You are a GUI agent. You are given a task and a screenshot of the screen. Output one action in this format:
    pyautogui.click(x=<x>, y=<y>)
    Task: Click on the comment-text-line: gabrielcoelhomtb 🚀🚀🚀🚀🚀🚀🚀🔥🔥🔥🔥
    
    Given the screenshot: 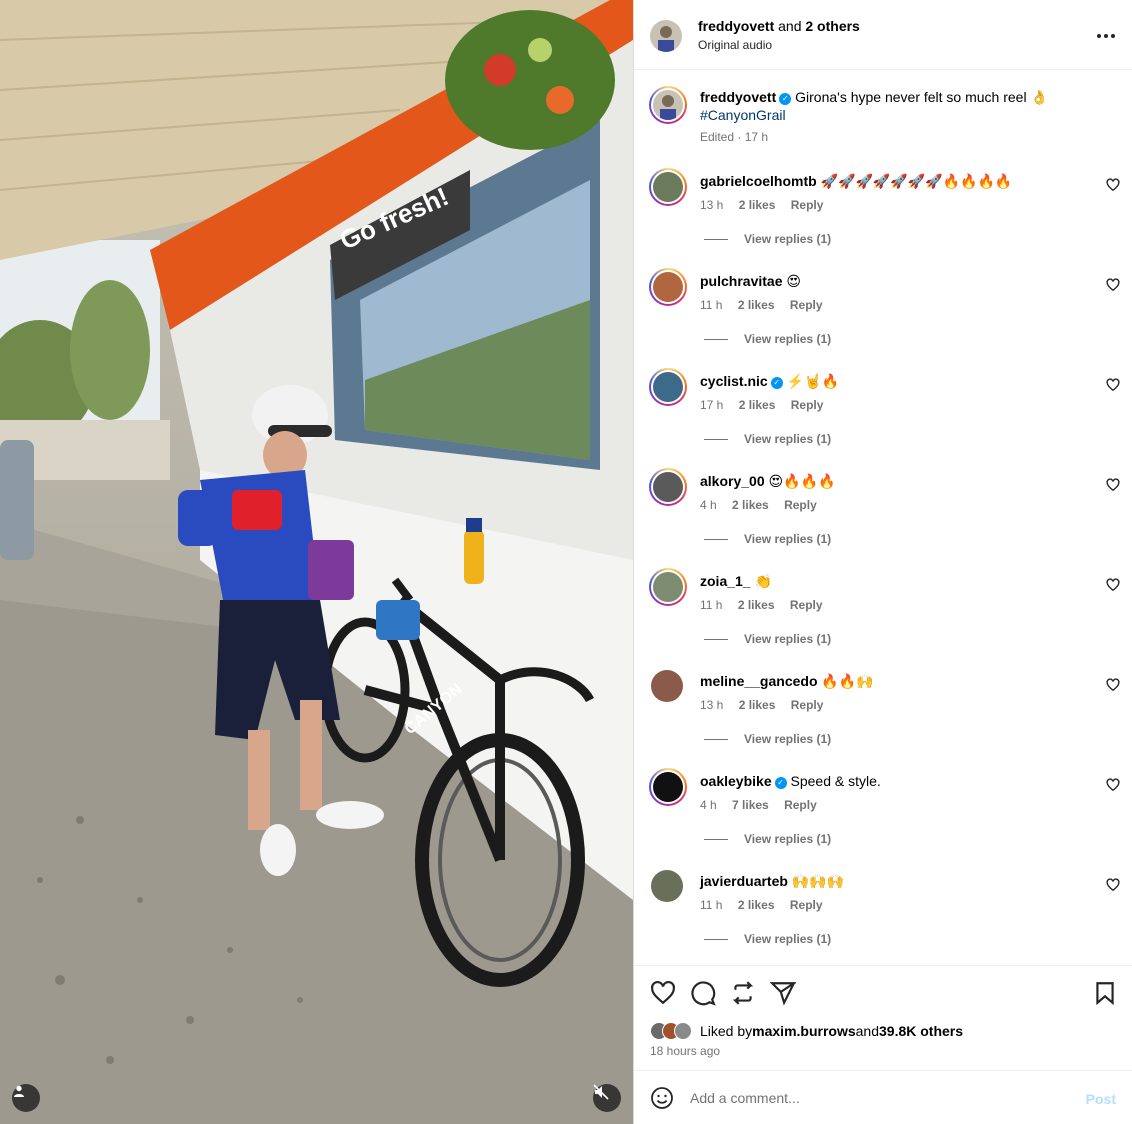 What is the action you would take?
    pyautogui.click(x=856, y=181)
    